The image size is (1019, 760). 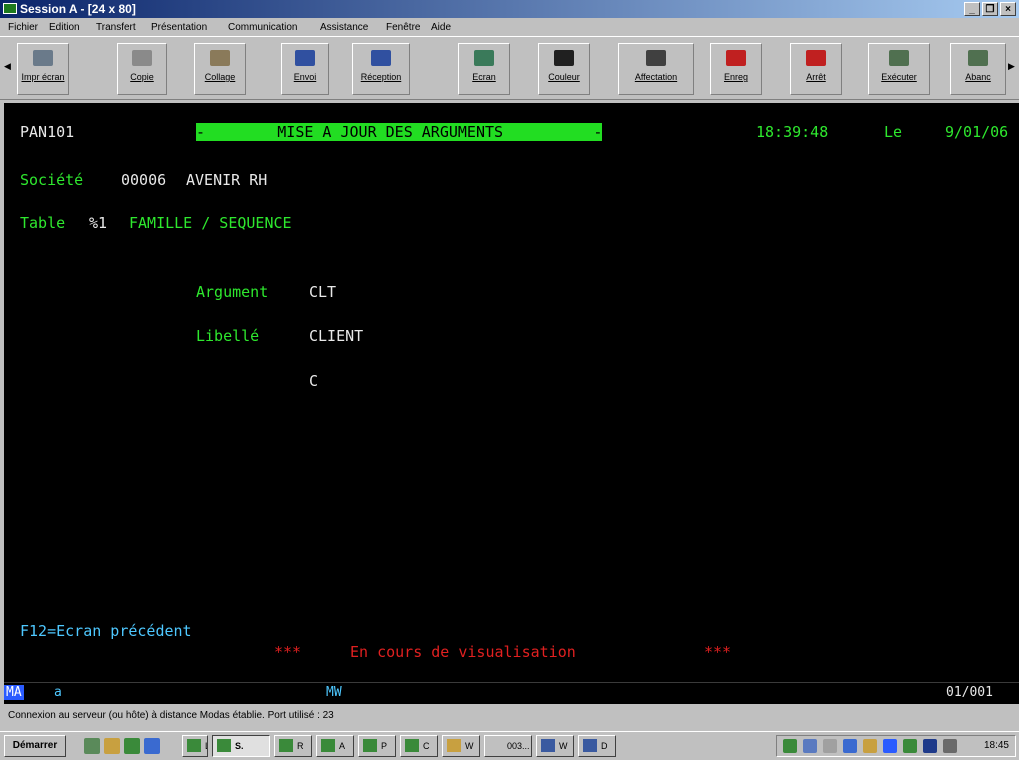 What do you see at coordinates (381, 69) in the screenshot?
I see `receive-button: Réception` at bounding box center [381, 69].